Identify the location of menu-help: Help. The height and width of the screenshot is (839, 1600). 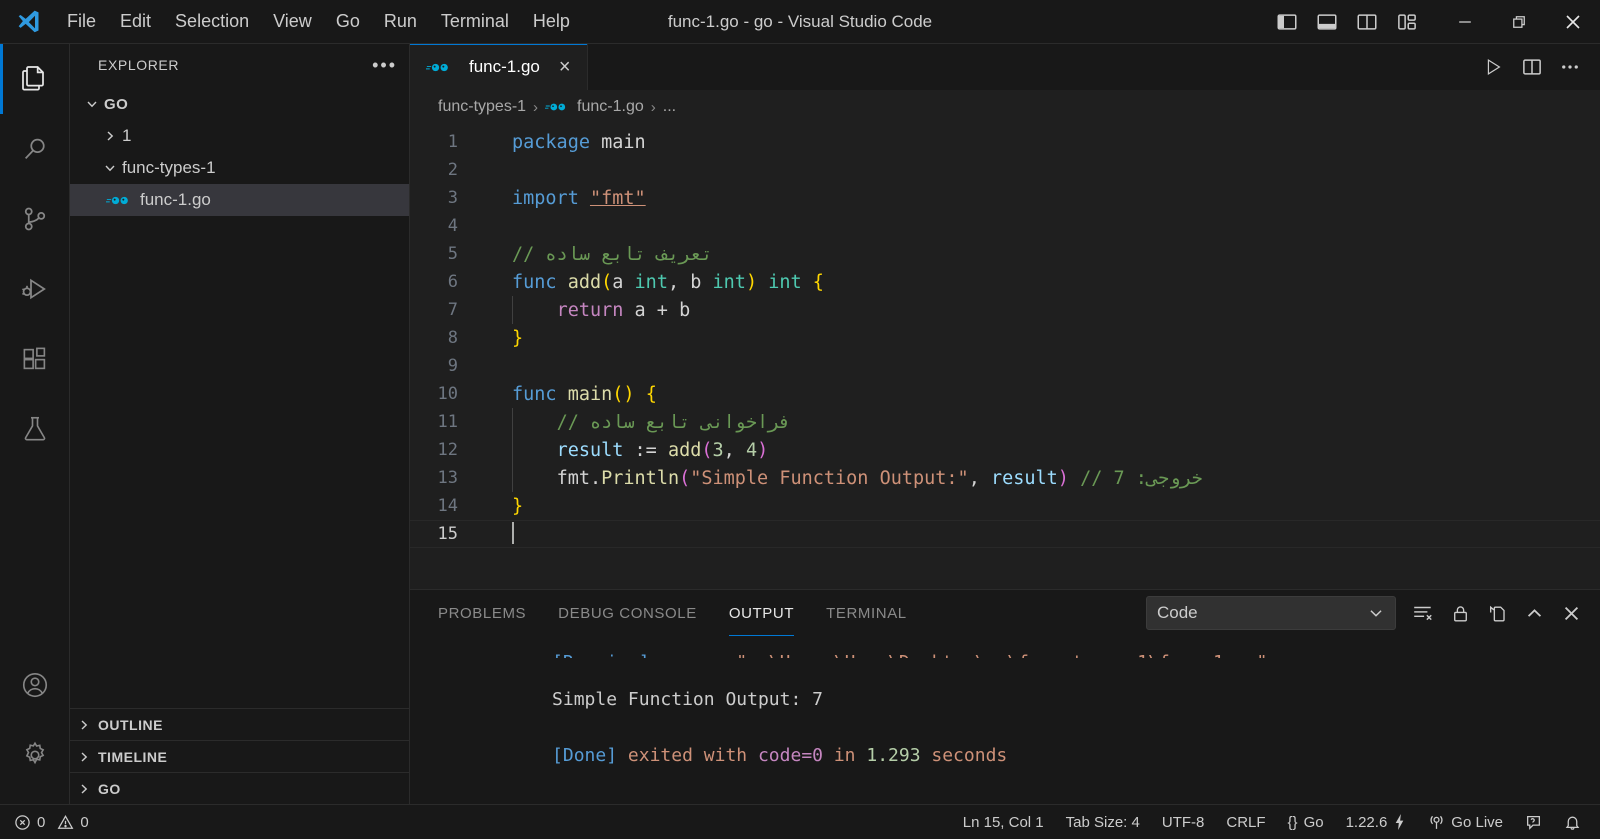
(551, 21).